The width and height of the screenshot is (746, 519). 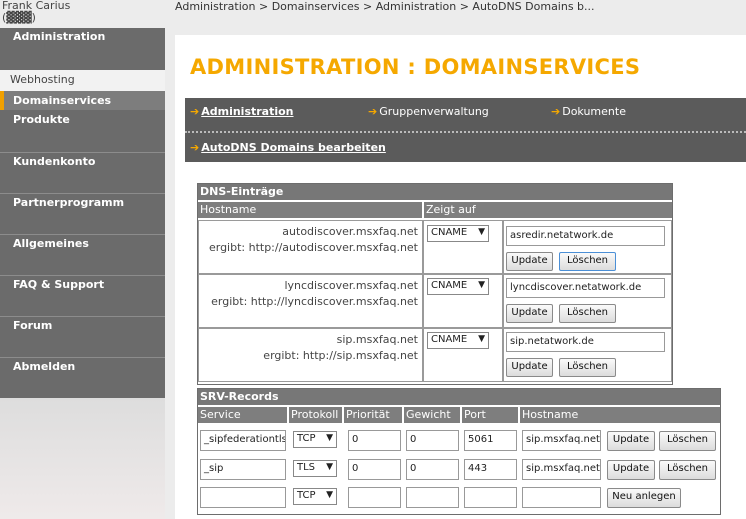 I want to click on srv-row-1-service-input: _sipfederationtls, so click(x=243, y=440).